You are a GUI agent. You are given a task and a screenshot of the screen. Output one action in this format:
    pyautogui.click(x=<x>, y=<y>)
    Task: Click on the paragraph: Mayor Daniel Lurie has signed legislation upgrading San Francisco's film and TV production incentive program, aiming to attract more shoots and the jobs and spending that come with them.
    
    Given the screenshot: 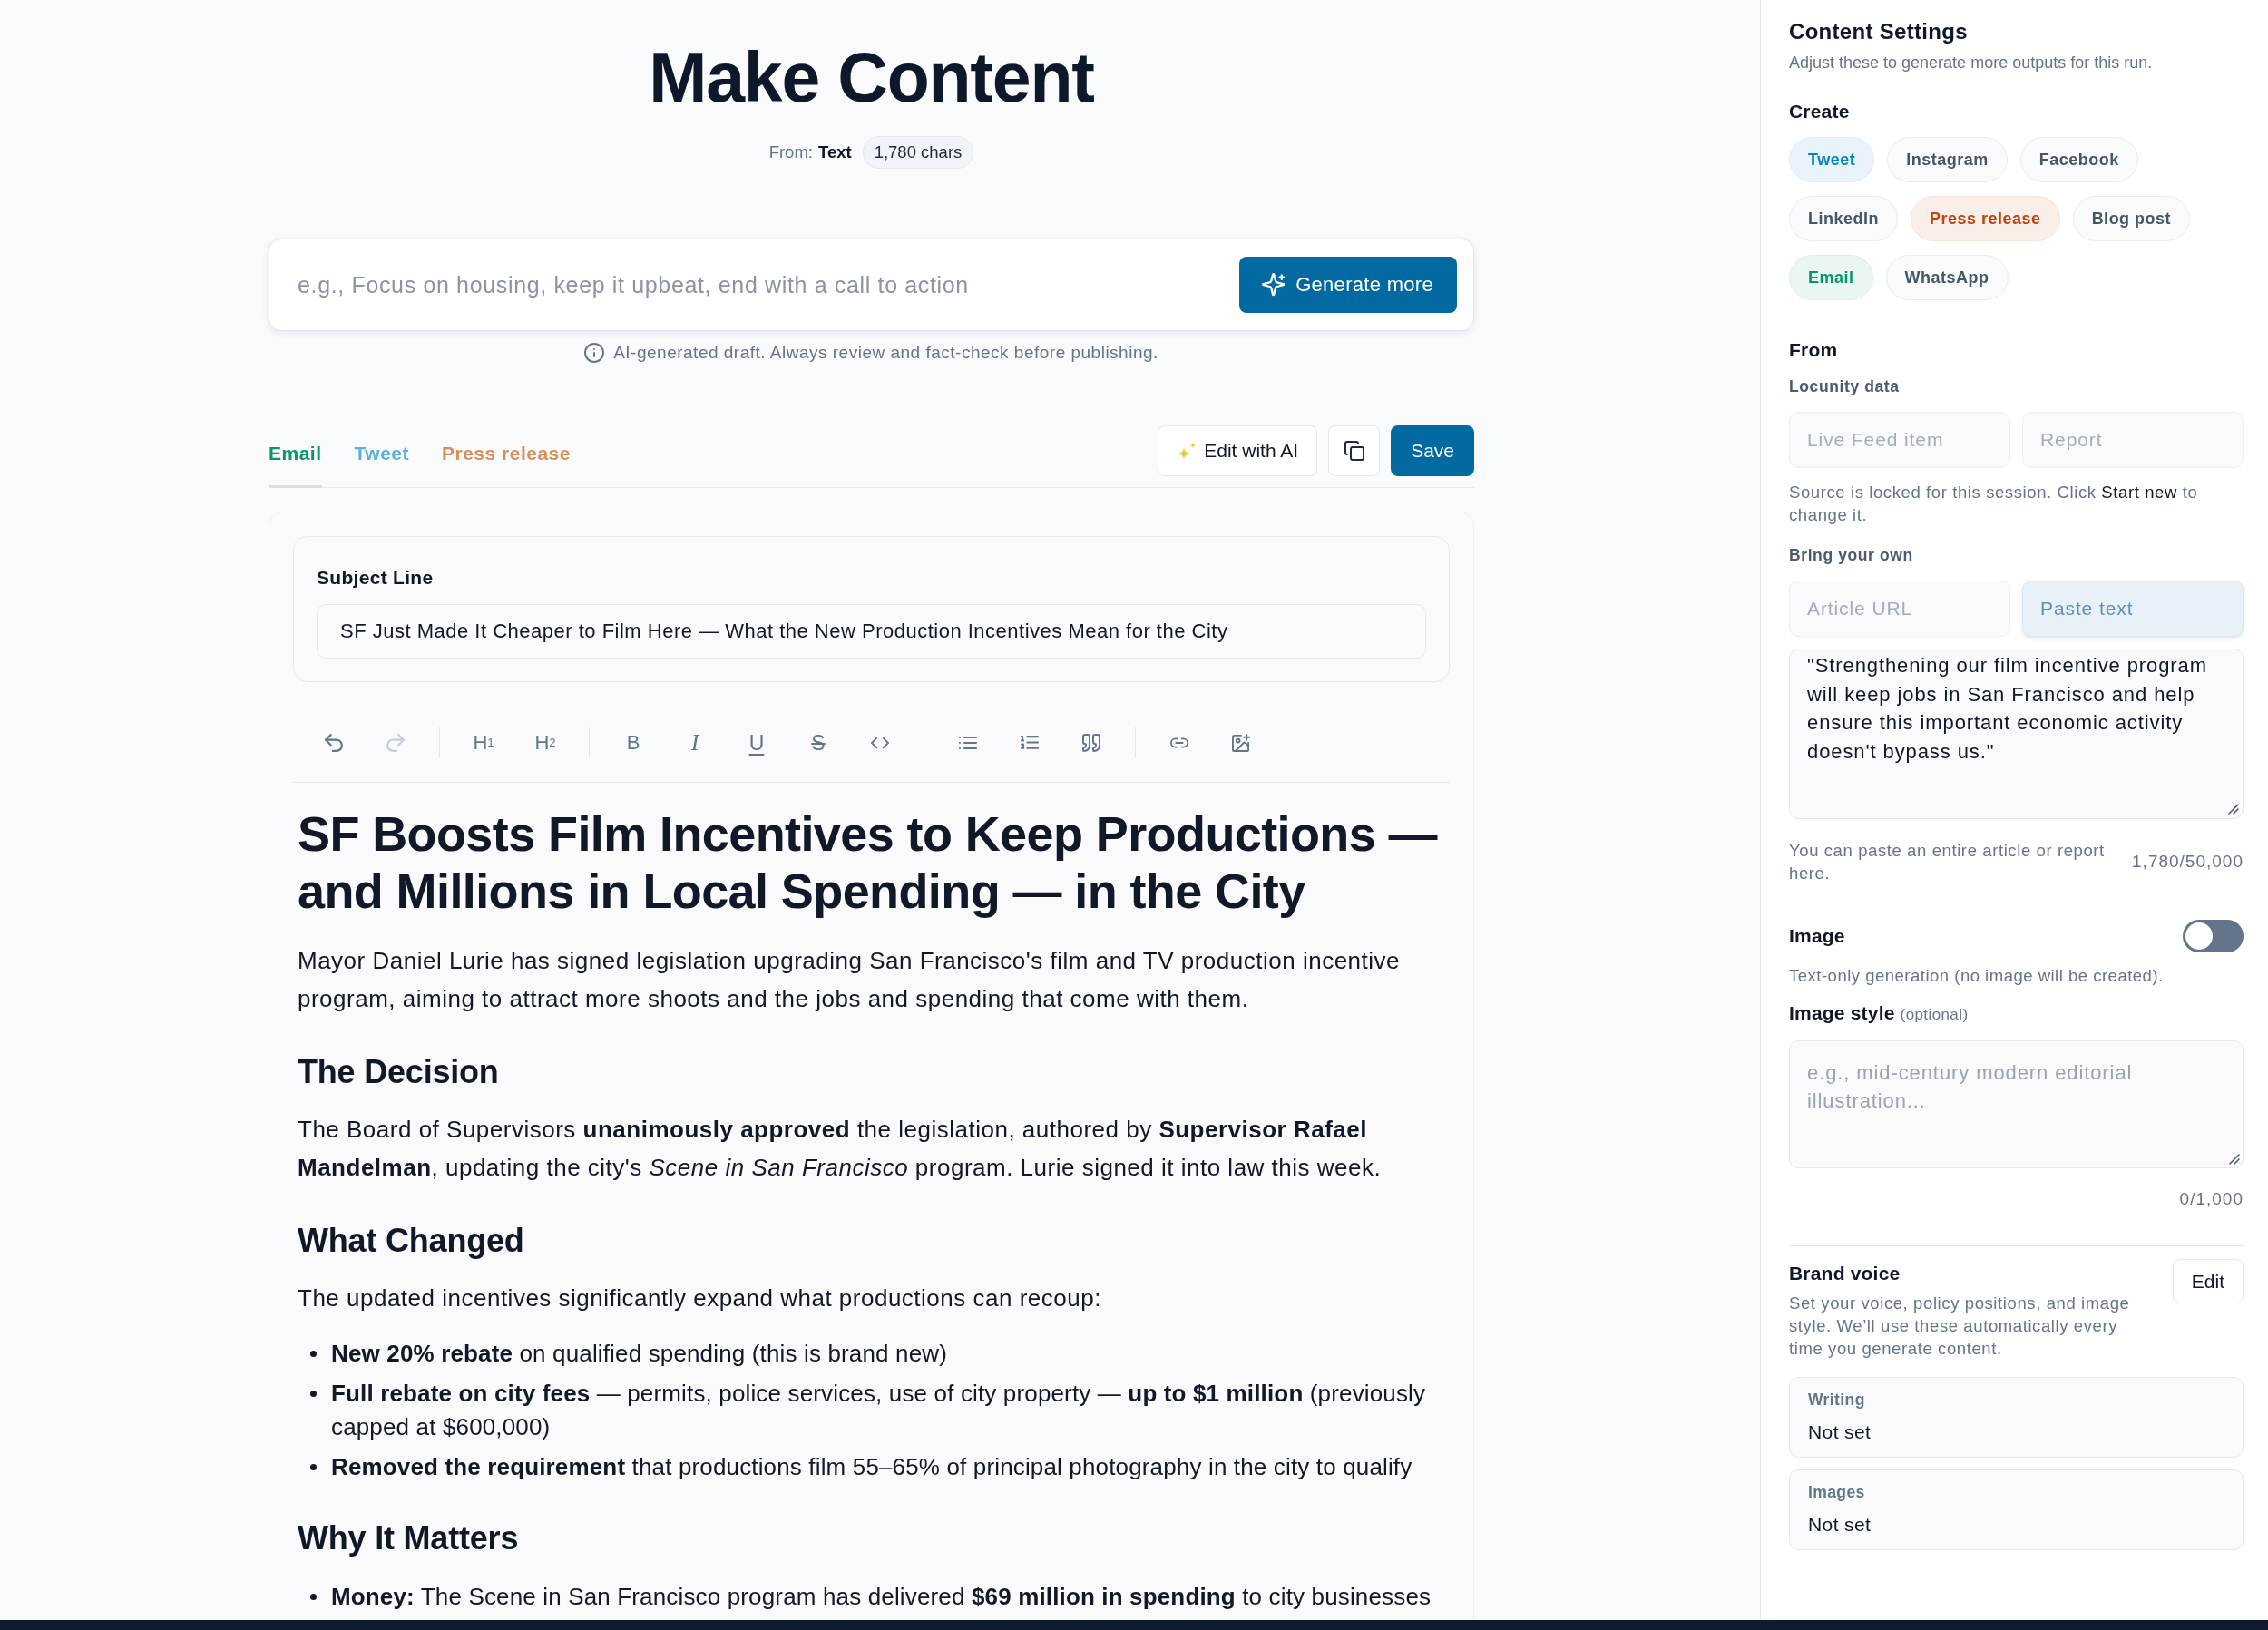 What is the action you would take?
    pyautogui.click(x=849, y=980)
    